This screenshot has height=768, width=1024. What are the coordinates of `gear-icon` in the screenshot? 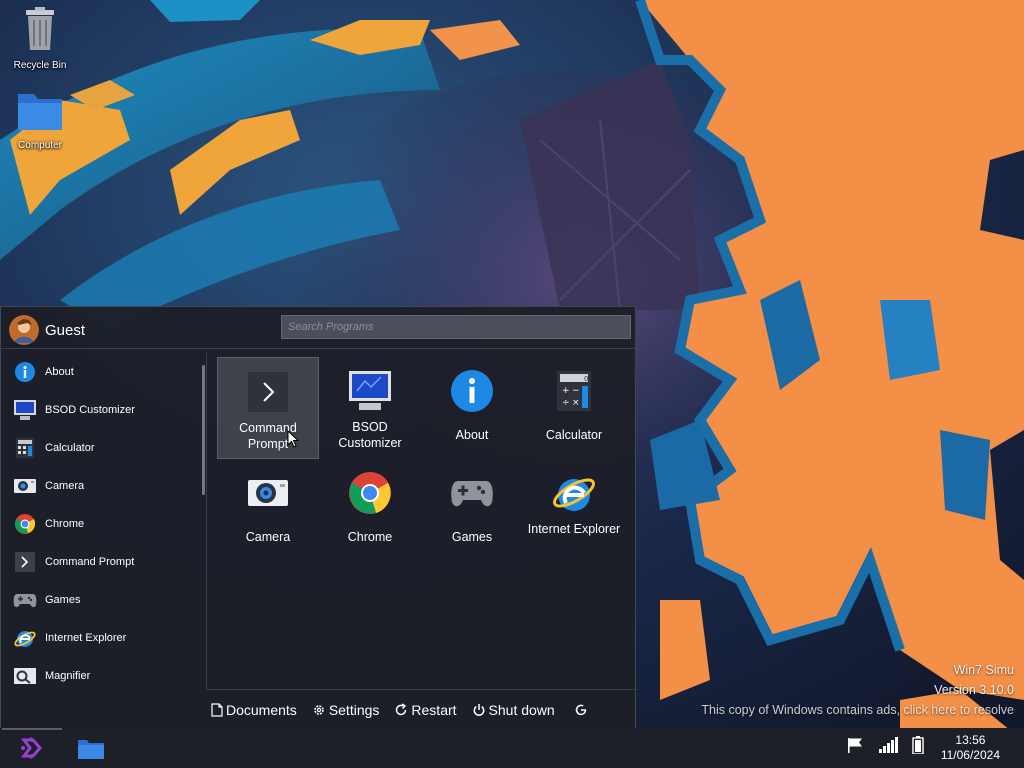 It's located at (319, 710).